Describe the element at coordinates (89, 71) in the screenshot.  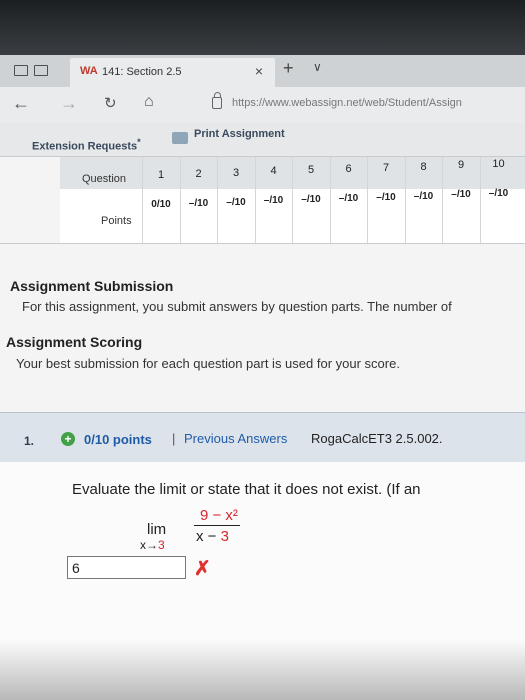
I see `webassign-favicon-icon: WA` at that location.